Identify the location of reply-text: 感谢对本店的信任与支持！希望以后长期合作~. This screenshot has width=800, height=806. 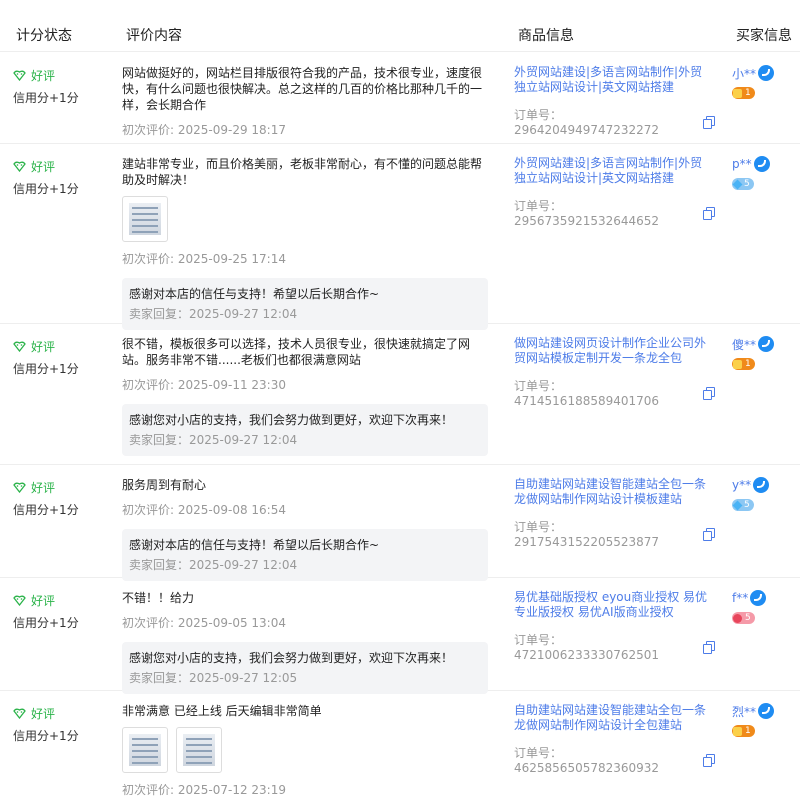
(254, 294).